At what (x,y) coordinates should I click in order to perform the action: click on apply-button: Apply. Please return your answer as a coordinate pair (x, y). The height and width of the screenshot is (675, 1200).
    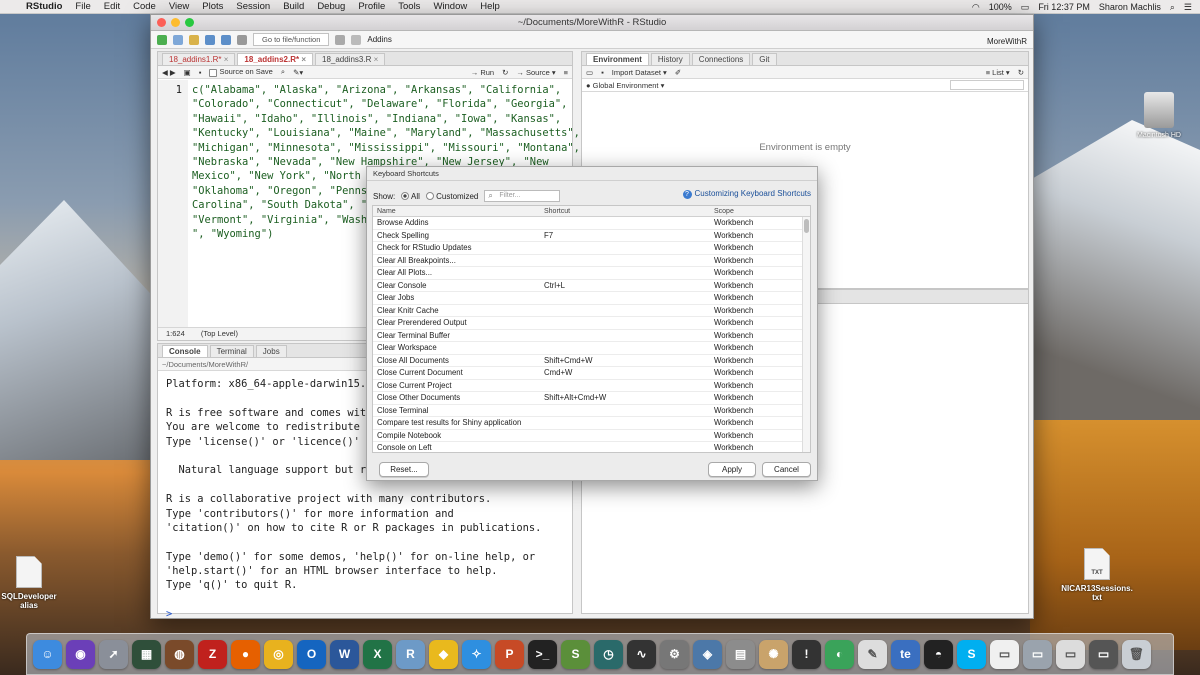
    Looking at the image, I should click on (732, 469).